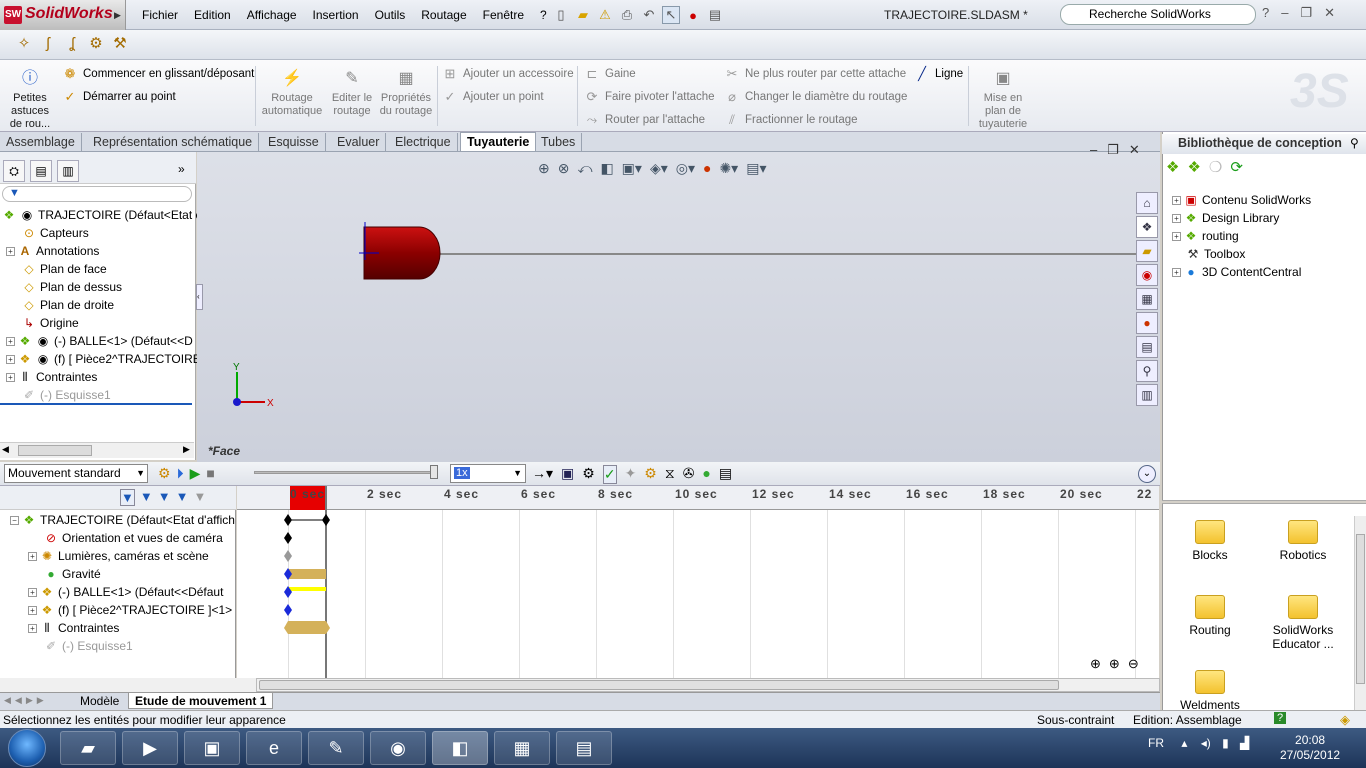 The width and height of the screenshot is (1366, 768). I want to click on tree-filter-input: ▼, so click(97, 194).